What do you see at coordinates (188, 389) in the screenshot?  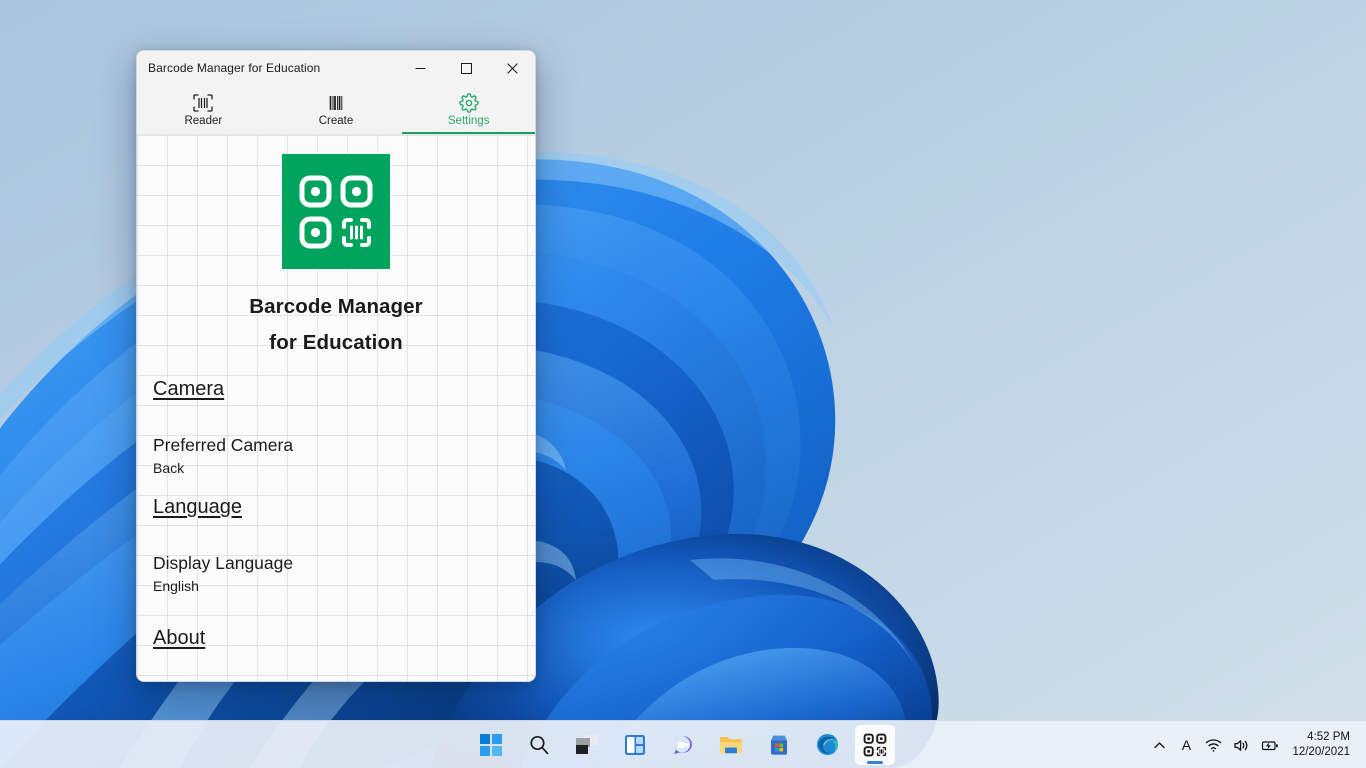 I see `section-heading-camera: Camera` at bounding box center [188, 389].